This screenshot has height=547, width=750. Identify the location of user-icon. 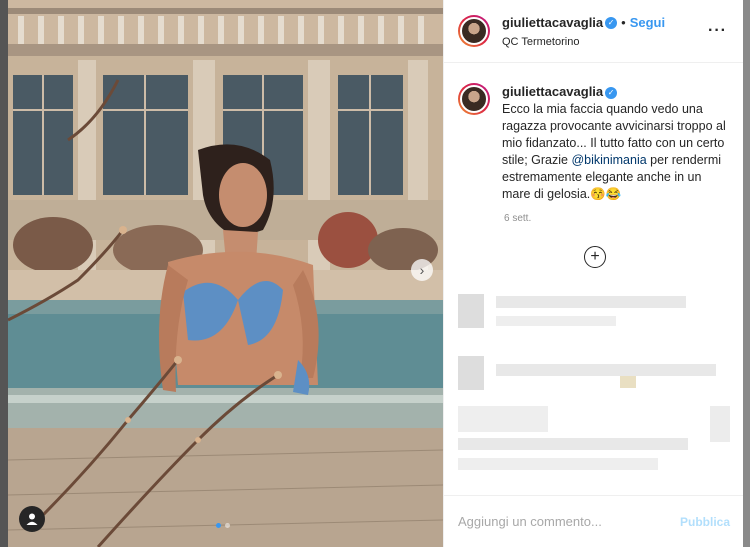
(32, 519).